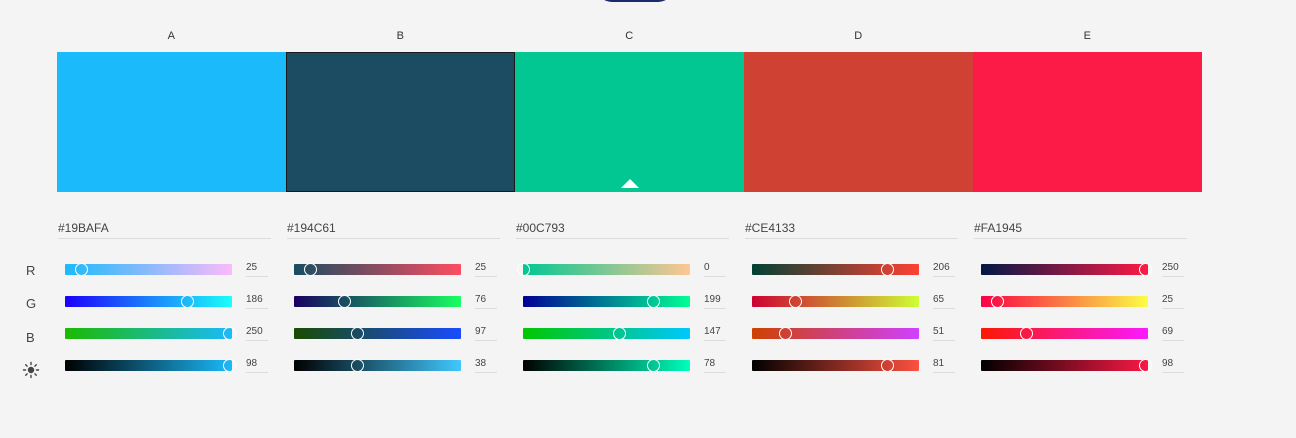  What do you see at coordinates (622, 229) in the screenshot?
I see `hex-input: #00C793` at bounding box center [622, 229].